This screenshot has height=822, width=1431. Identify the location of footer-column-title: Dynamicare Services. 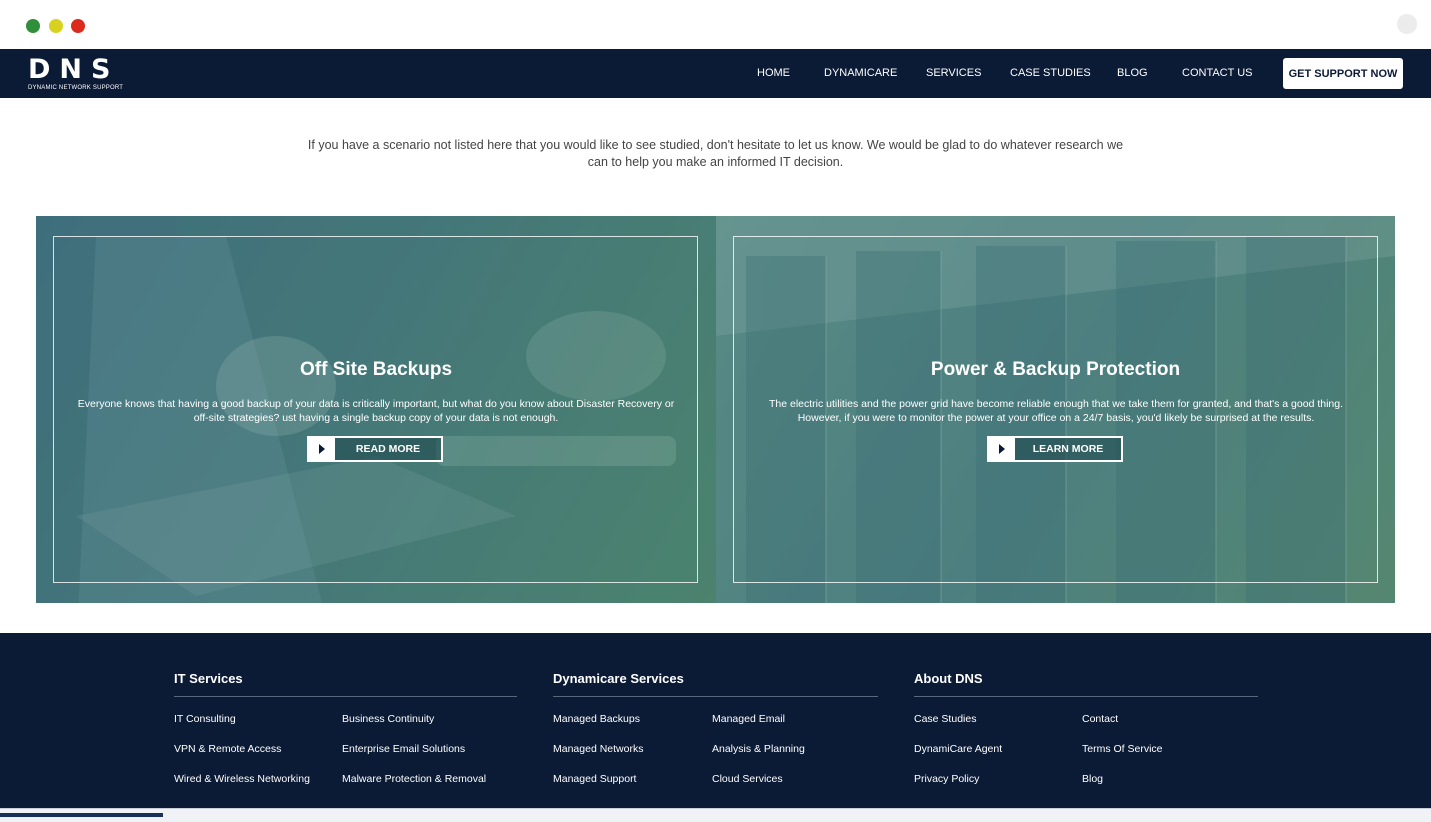
(618, 678).